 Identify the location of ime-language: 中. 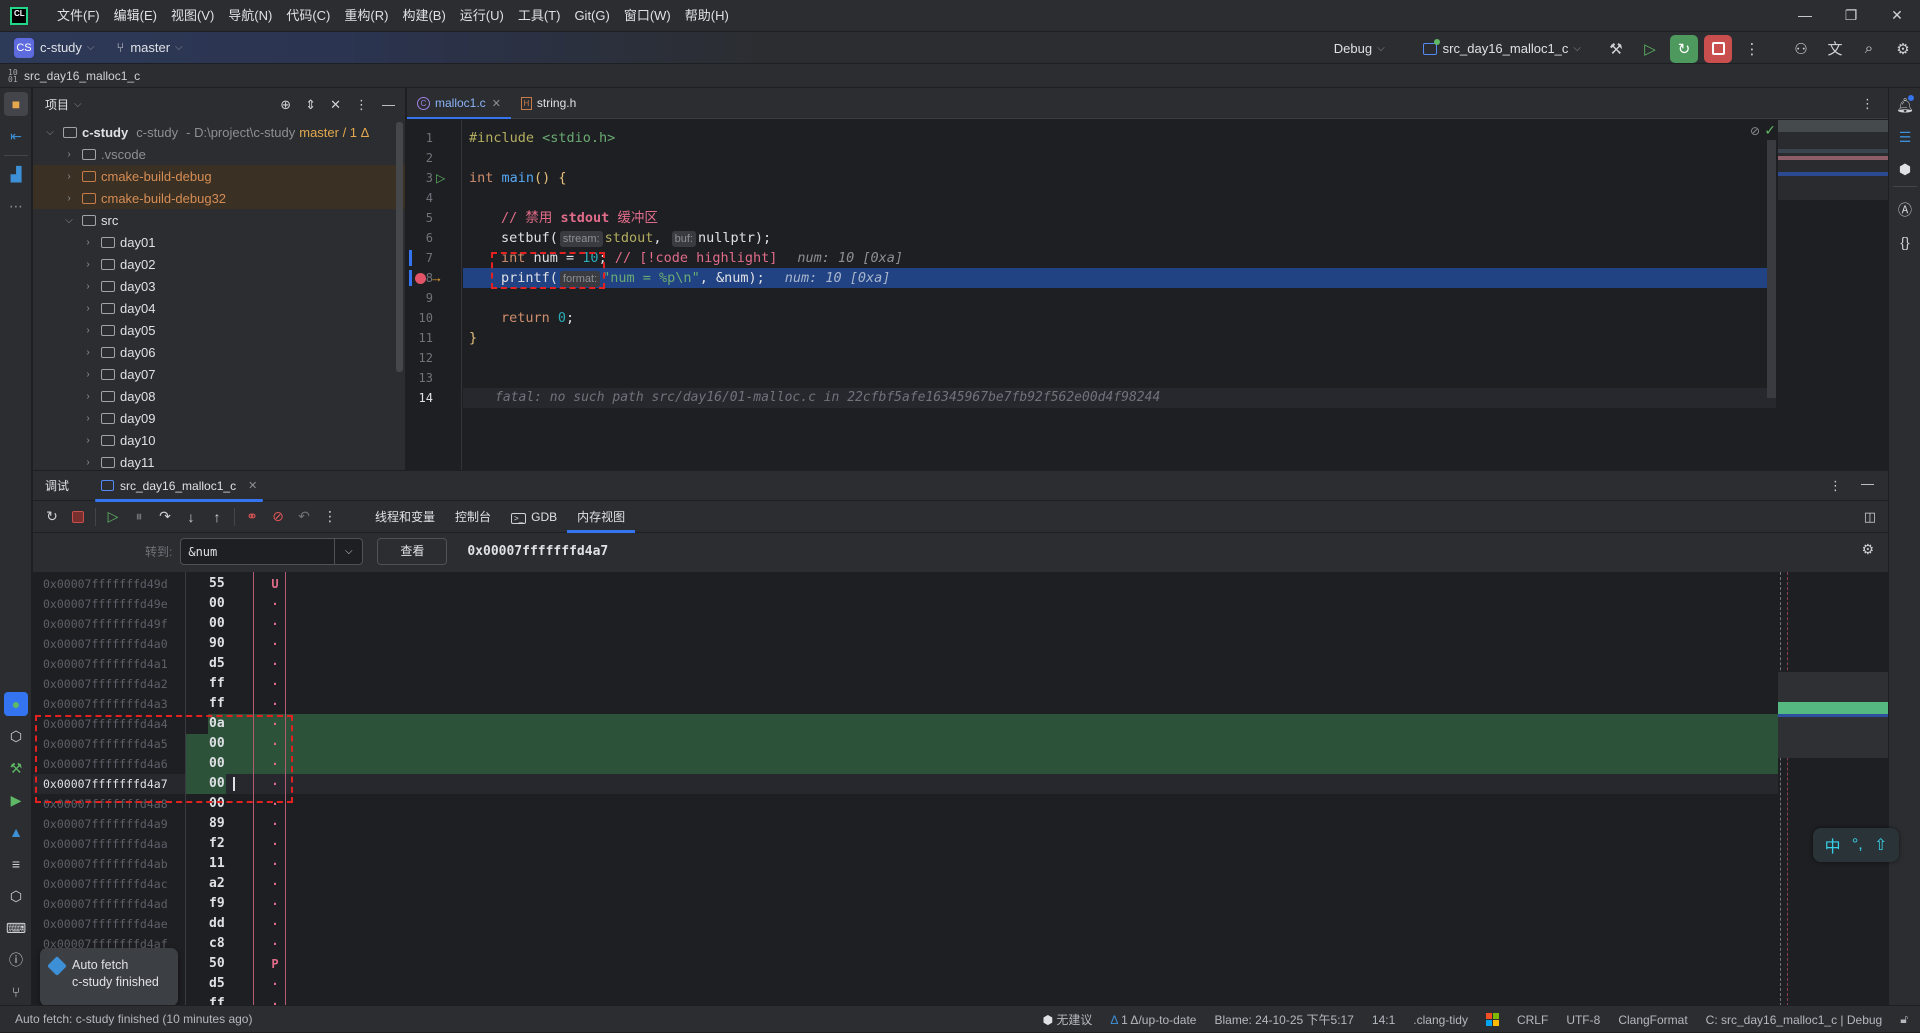
(1833, 845).